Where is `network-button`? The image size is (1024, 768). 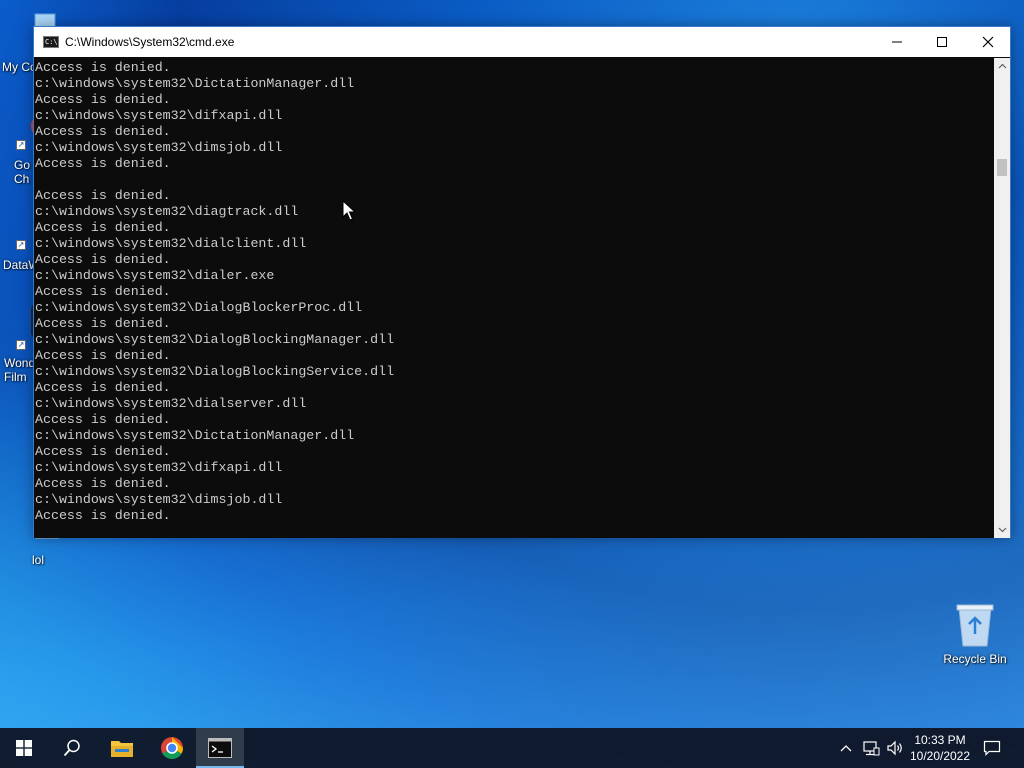 network-button is located at coordinates (871, 748).